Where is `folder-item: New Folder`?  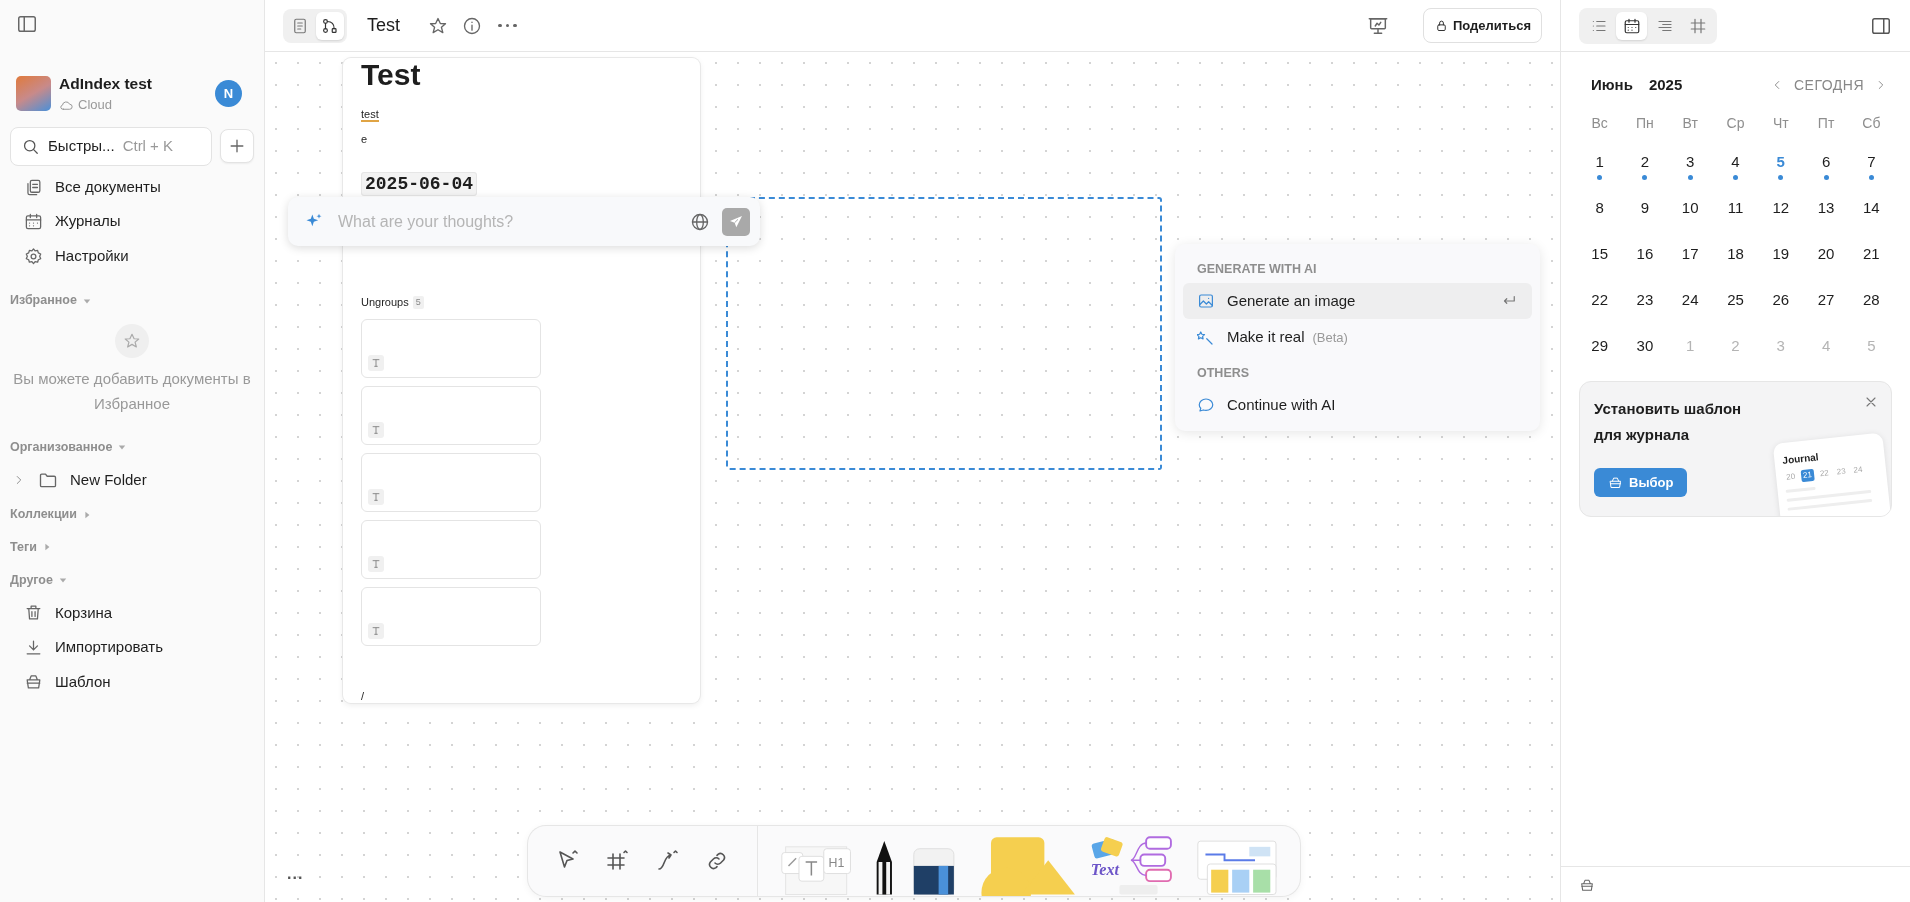
folder-item: New Folder is located at coordinates (132, 480).